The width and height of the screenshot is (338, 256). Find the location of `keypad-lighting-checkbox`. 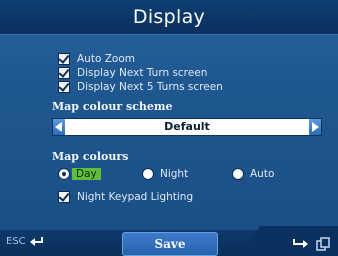

keypad-lighting-checkbox is located at coordinates (64, 196).